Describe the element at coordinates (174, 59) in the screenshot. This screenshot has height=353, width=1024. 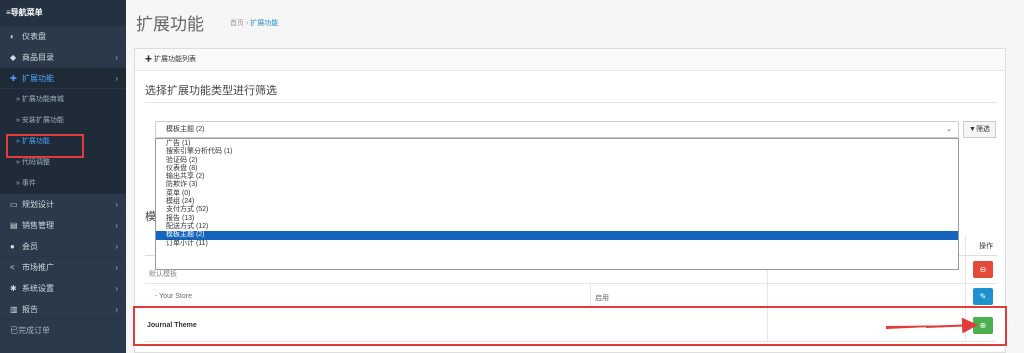
I see `panel-heading-label: 扩展功能列表` at that location.